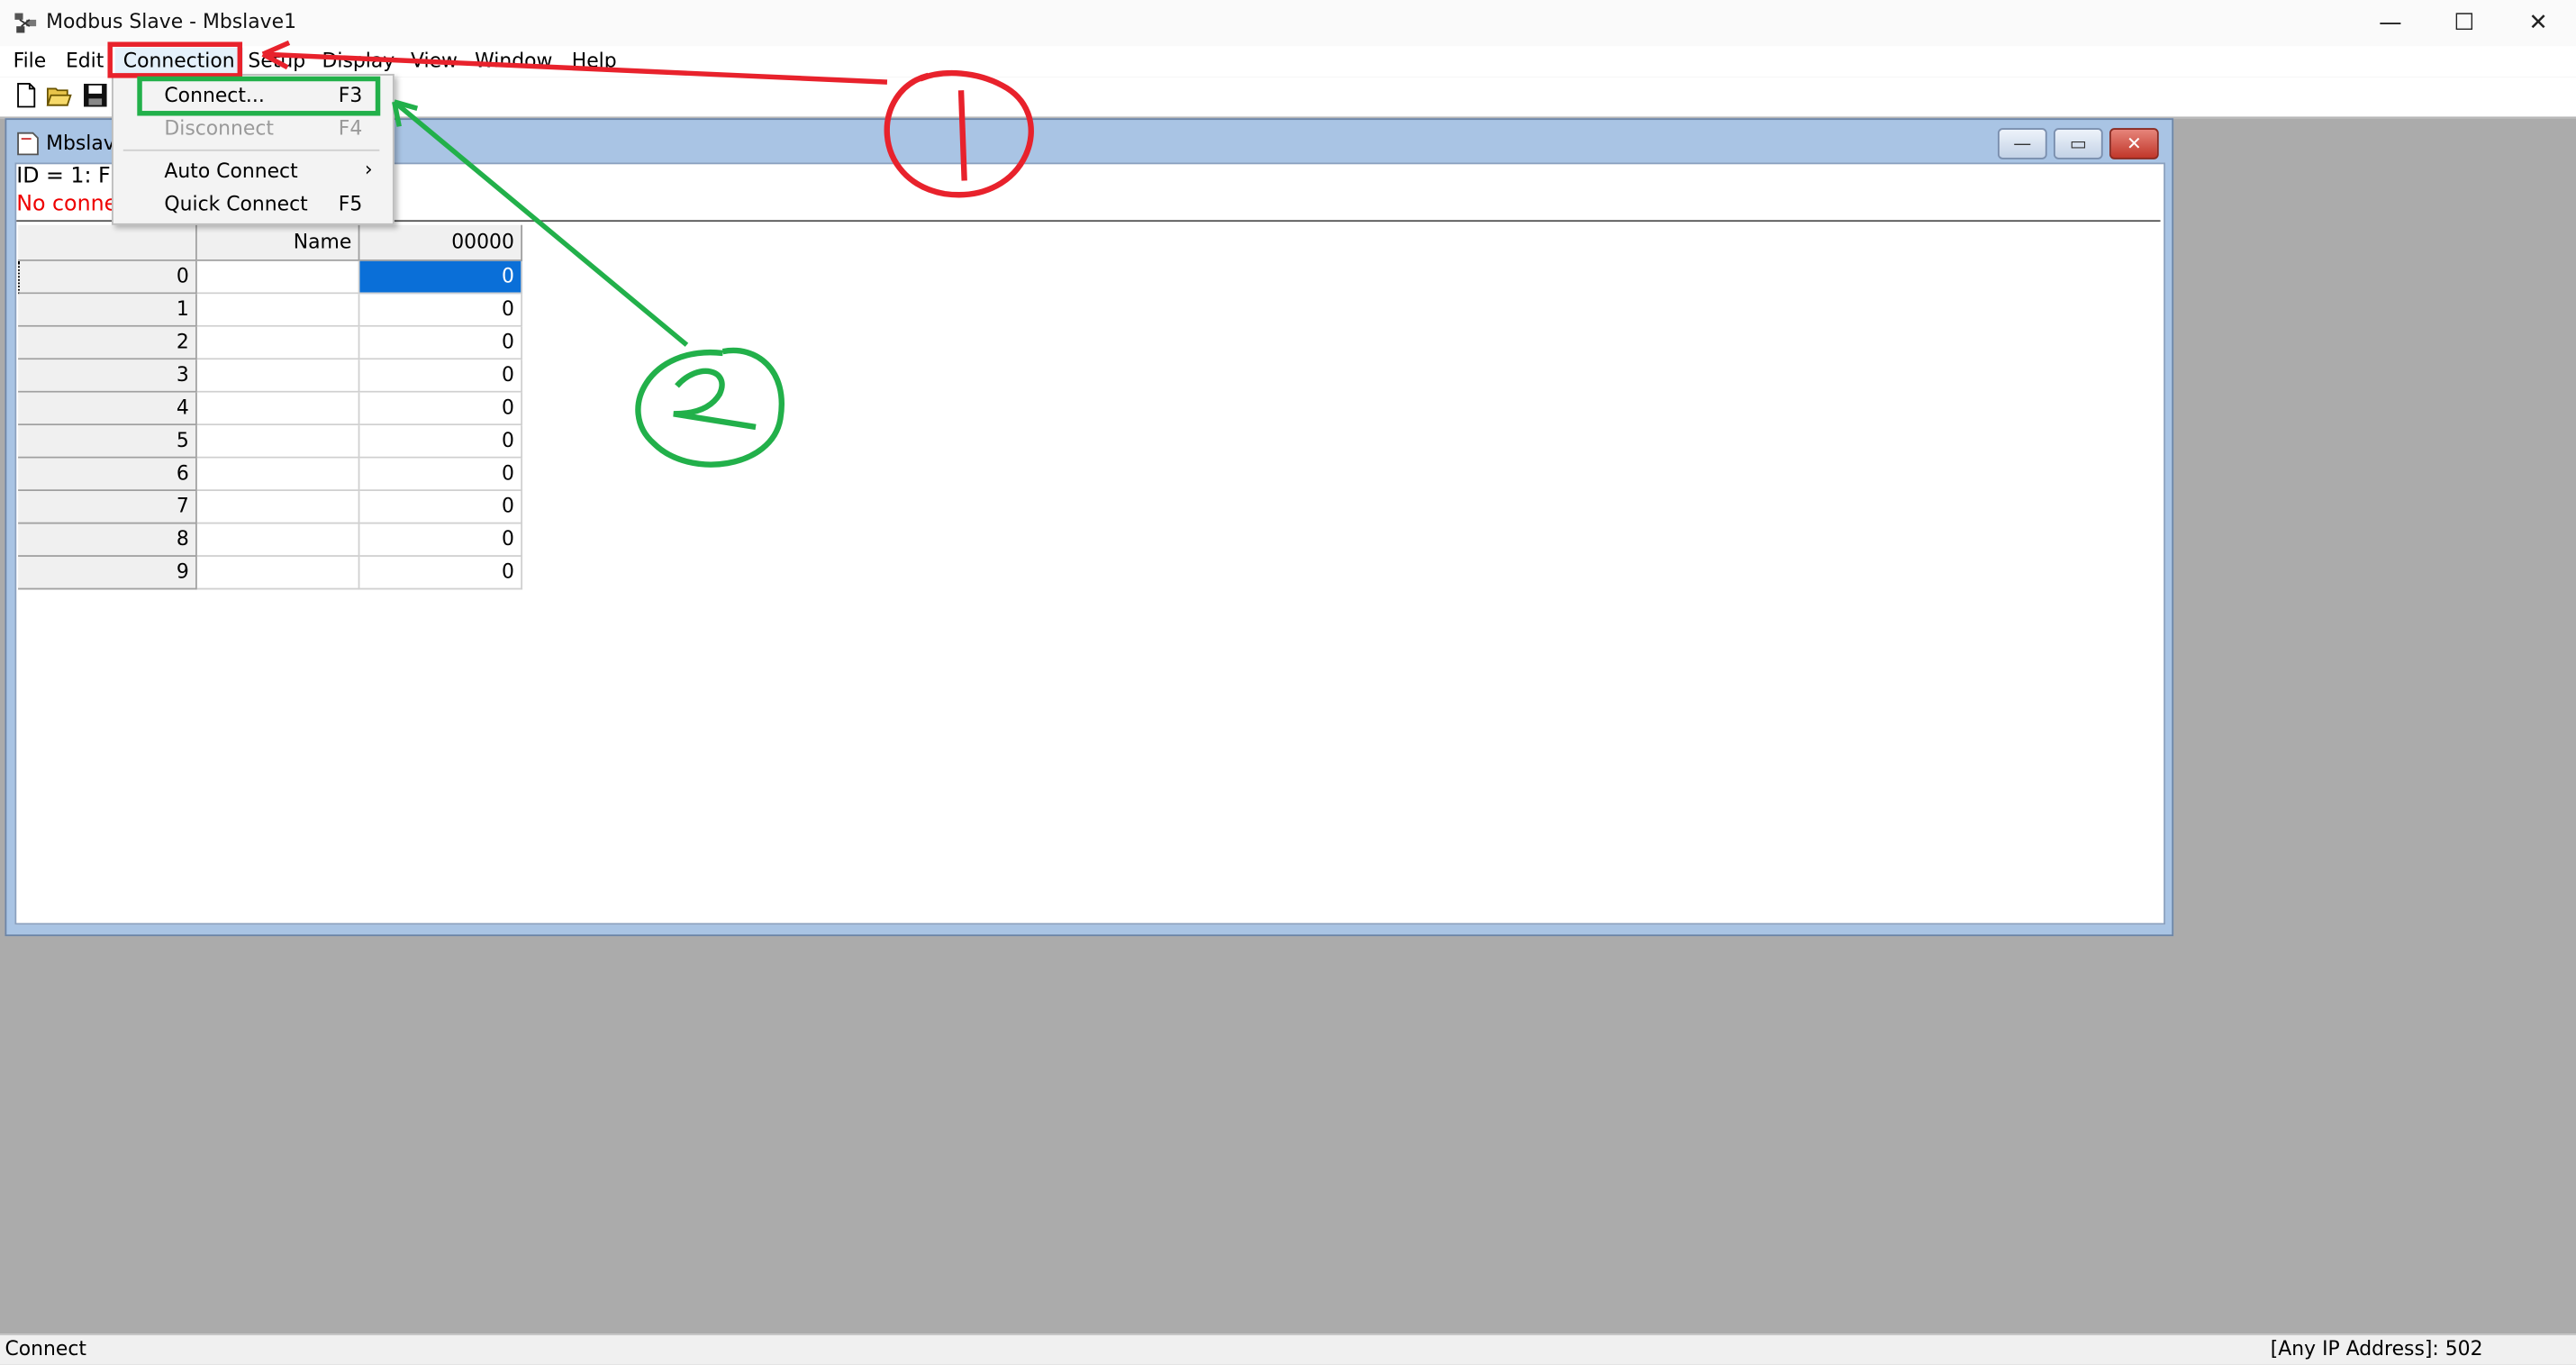  What do you see at coordinates (85, 62) in the screenshot?
I see `menu-edit: Edit` at bounding box center [85, 62].